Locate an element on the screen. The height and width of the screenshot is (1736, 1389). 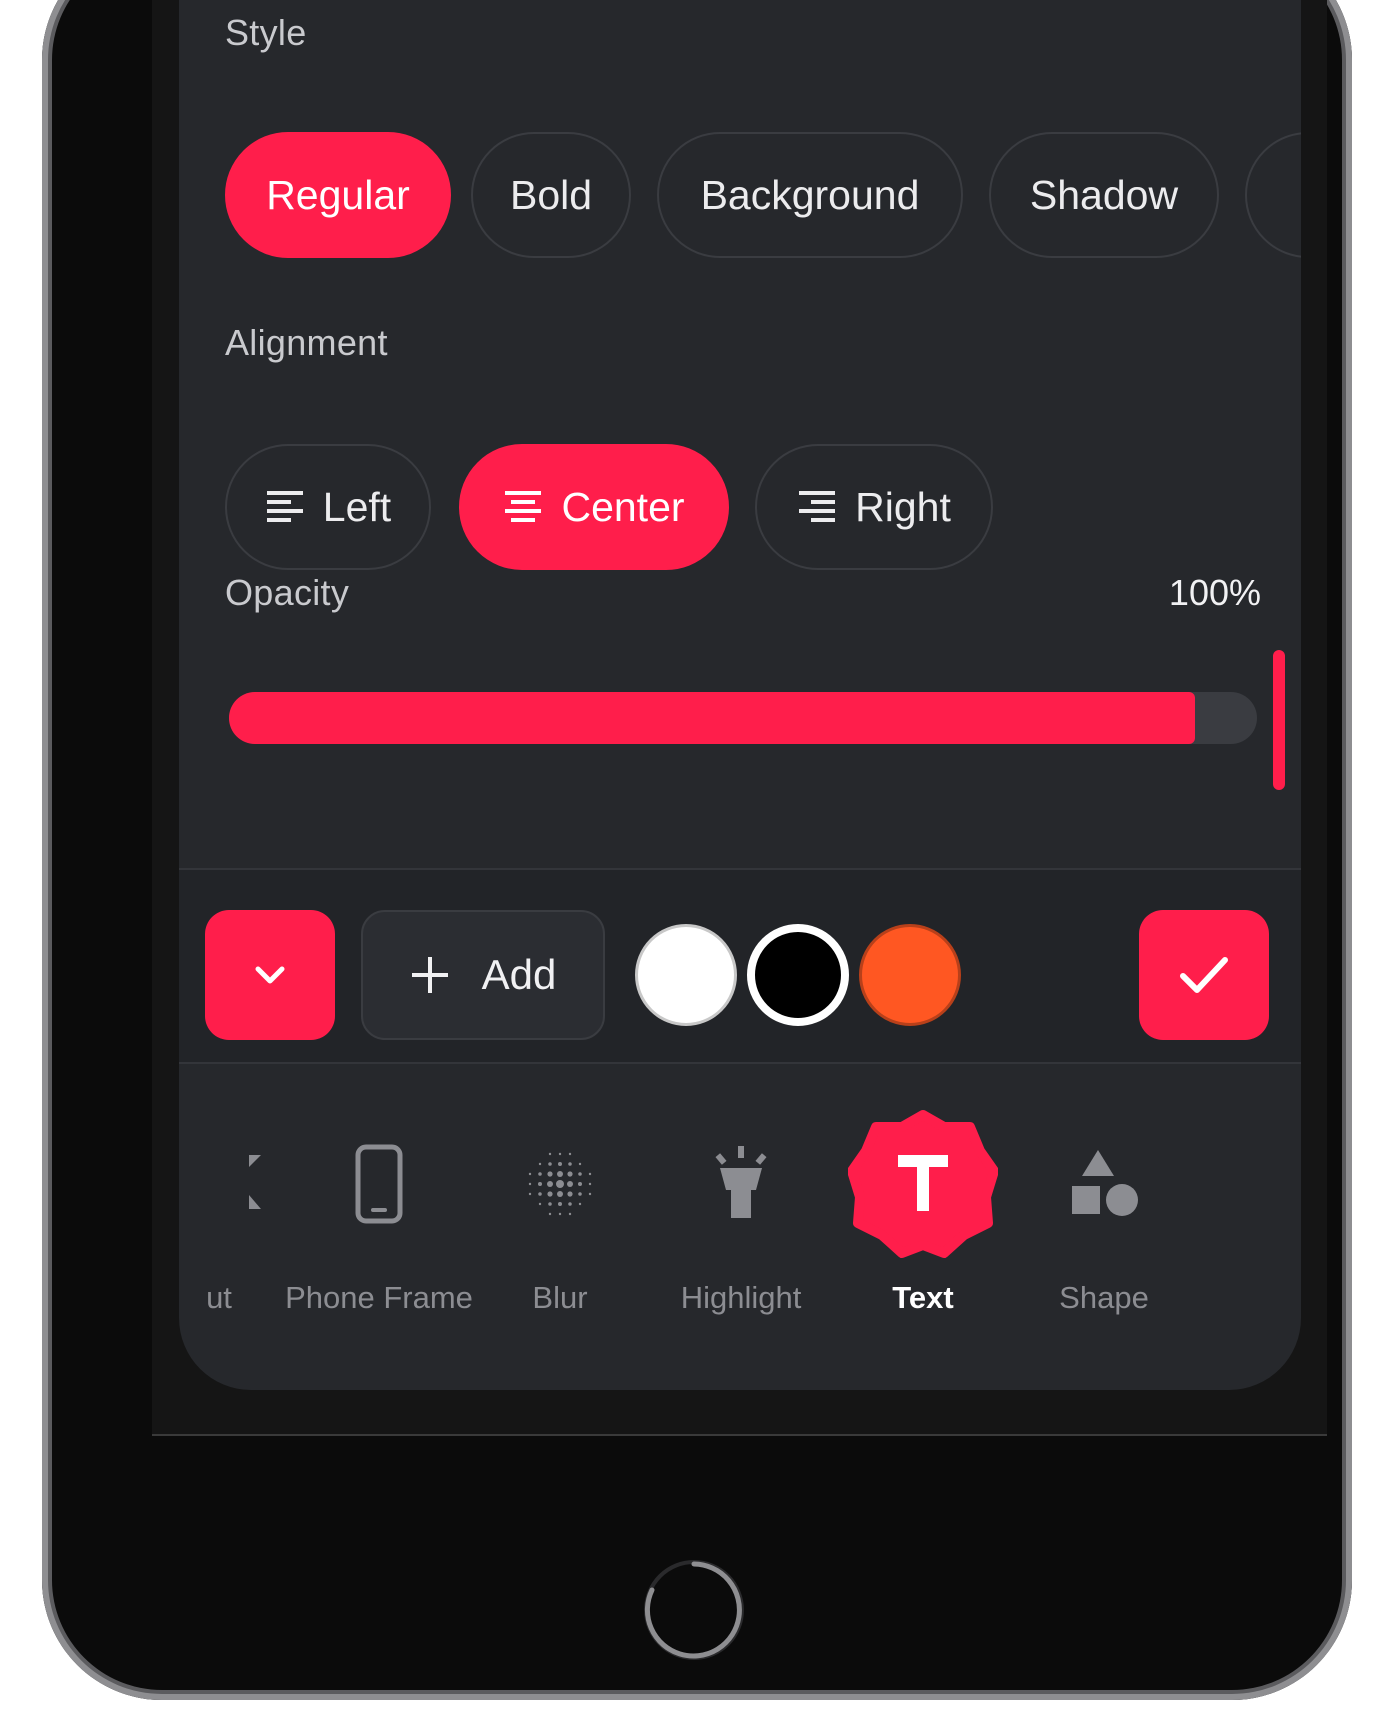
shape-icon is located at coordinates (1105, 1183).